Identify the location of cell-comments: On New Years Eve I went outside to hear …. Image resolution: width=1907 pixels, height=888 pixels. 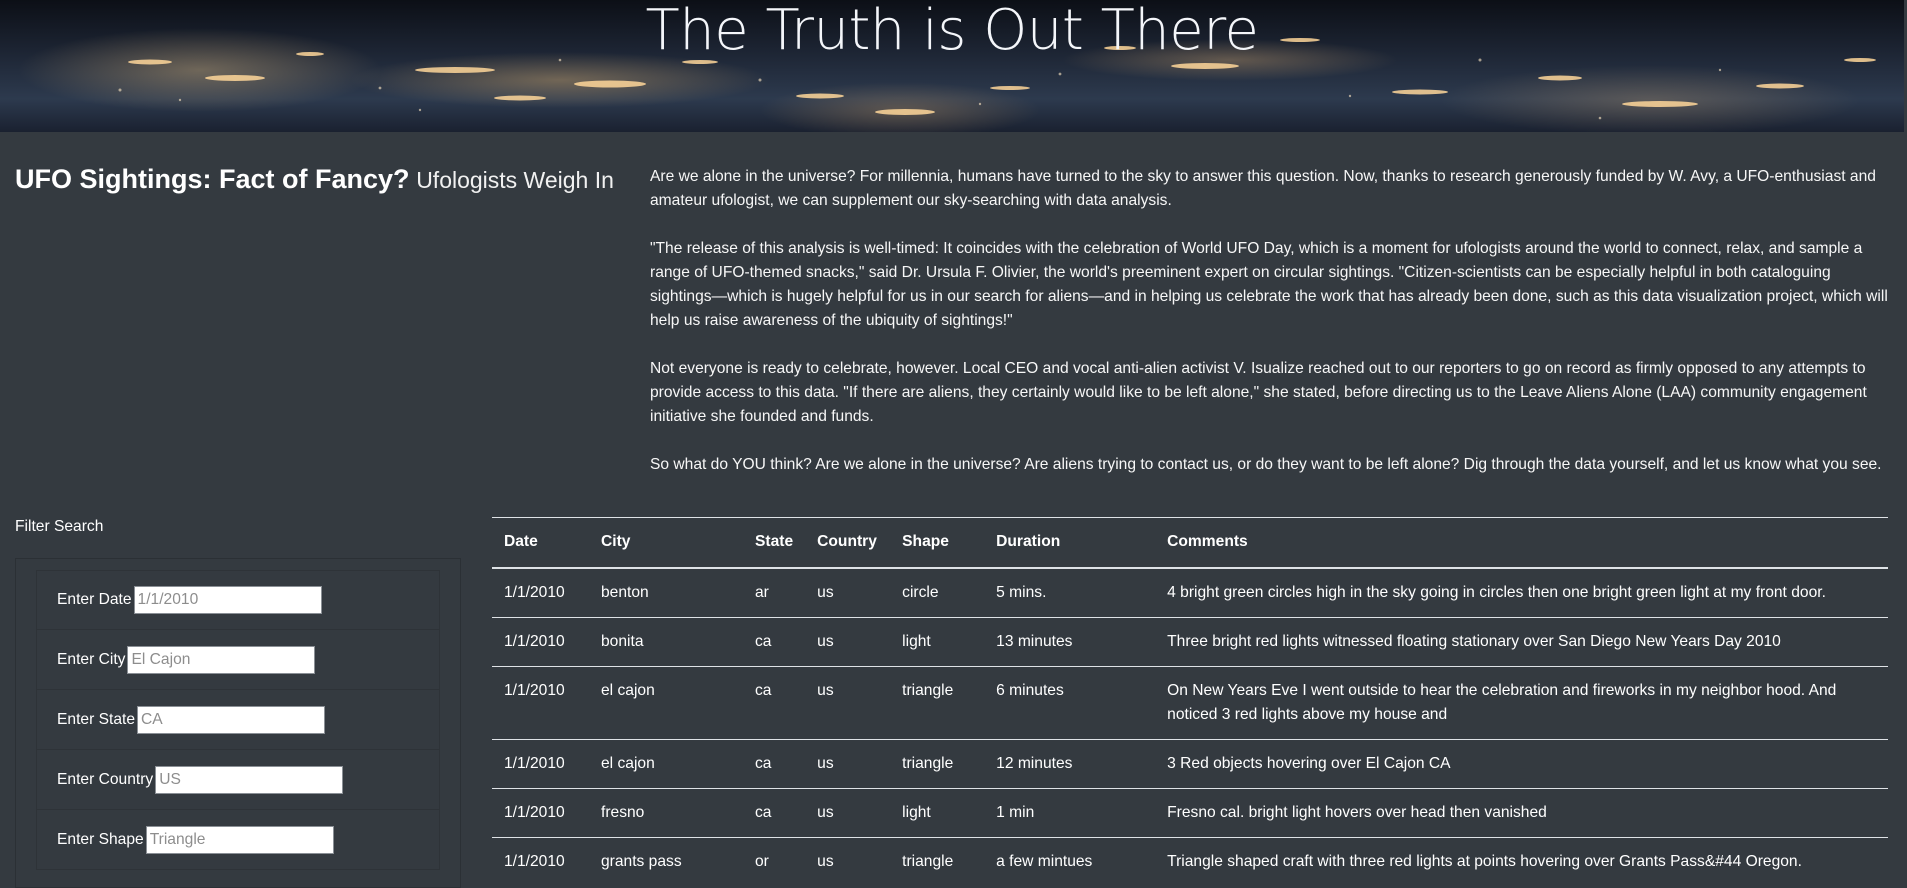
(1521, 702).